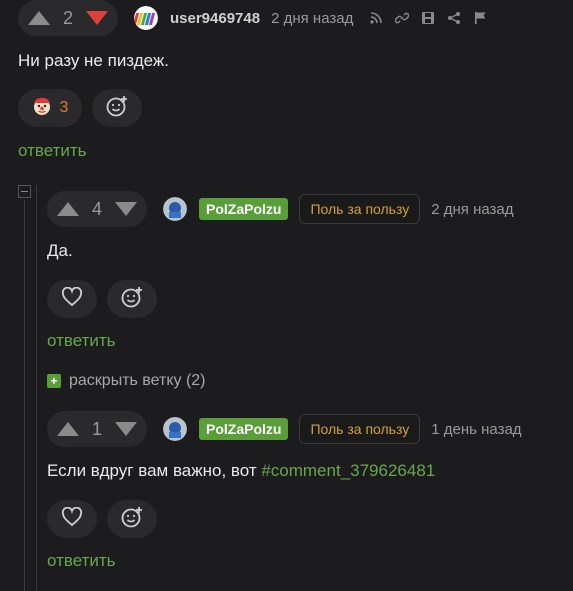 Image resolution: width=573 pixels, height=591 pixels. What do you see at coordinates (402, 18) in the screenshot?
I see `link-icon` at bounding box center [402, 18].